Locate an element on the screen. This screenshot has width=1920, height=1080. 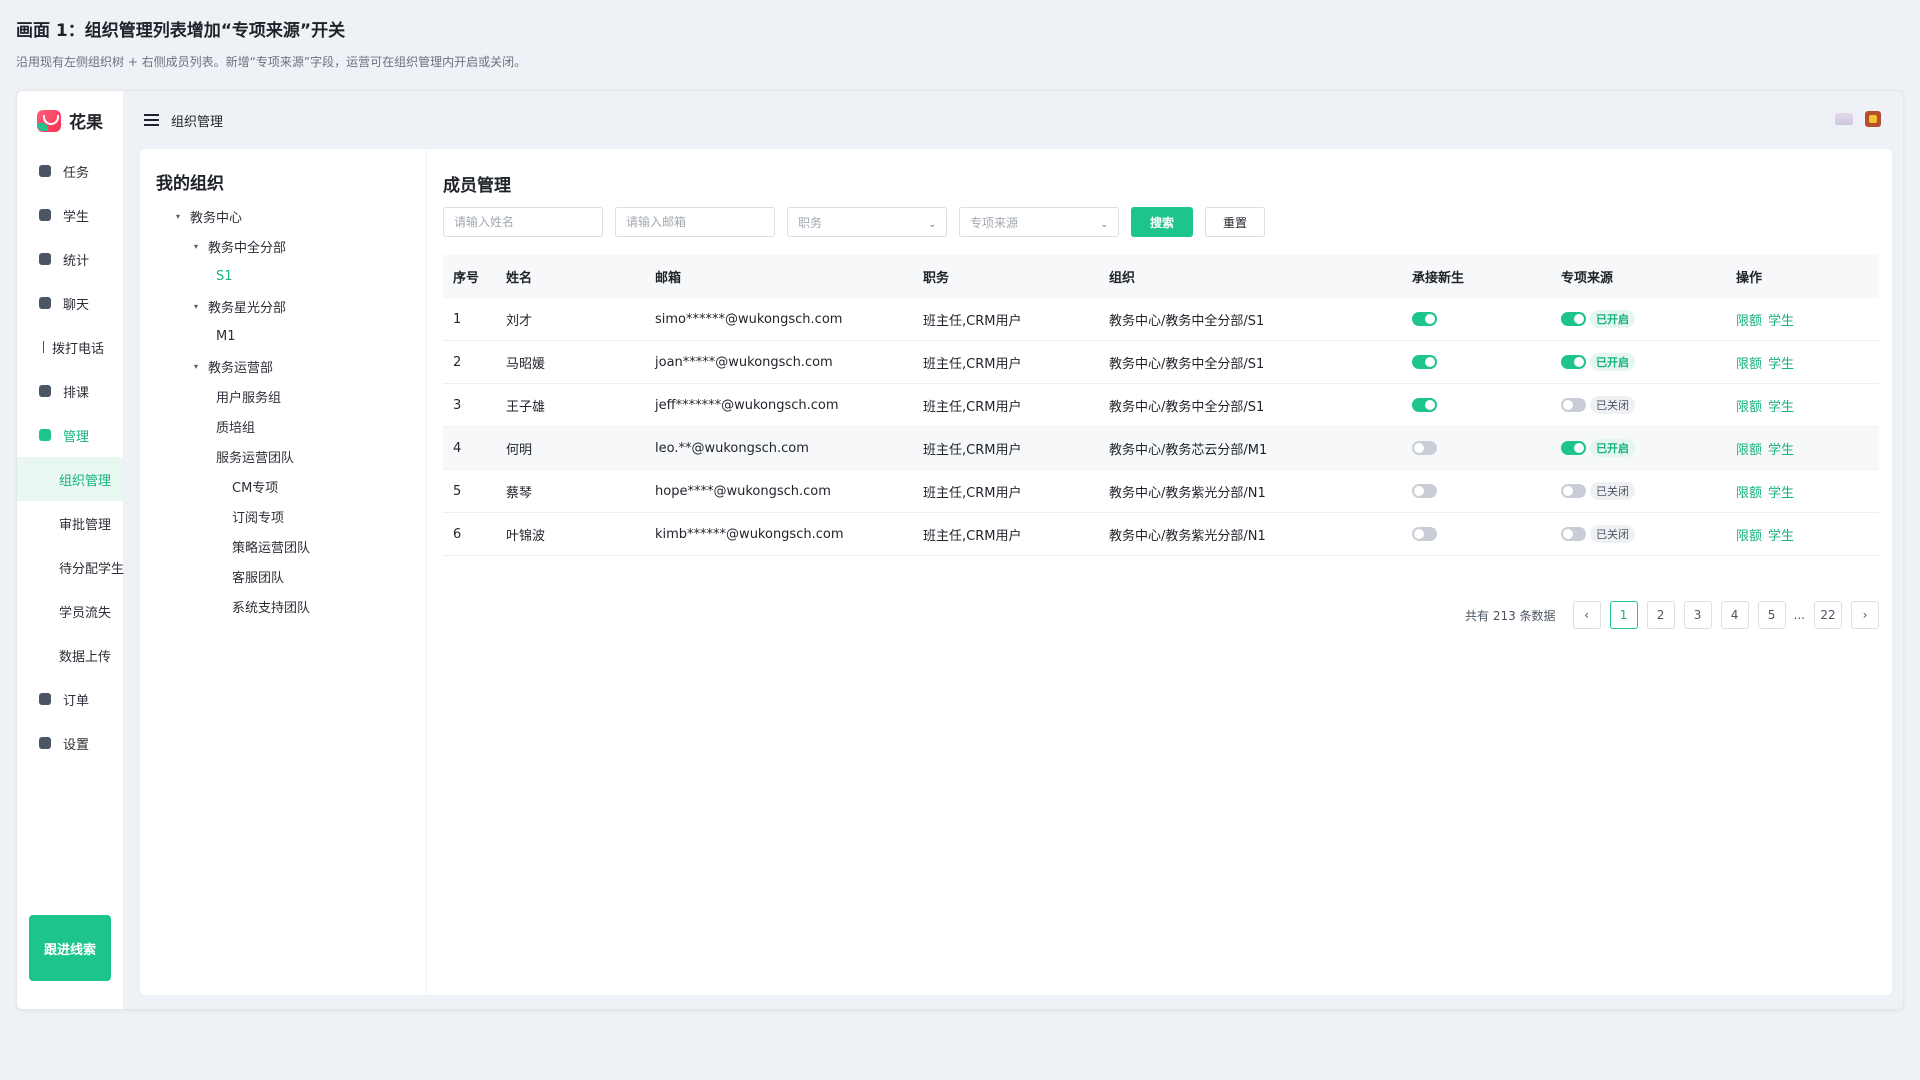
nav-item-chat: 聊天 is located at coordinates (70, 303).